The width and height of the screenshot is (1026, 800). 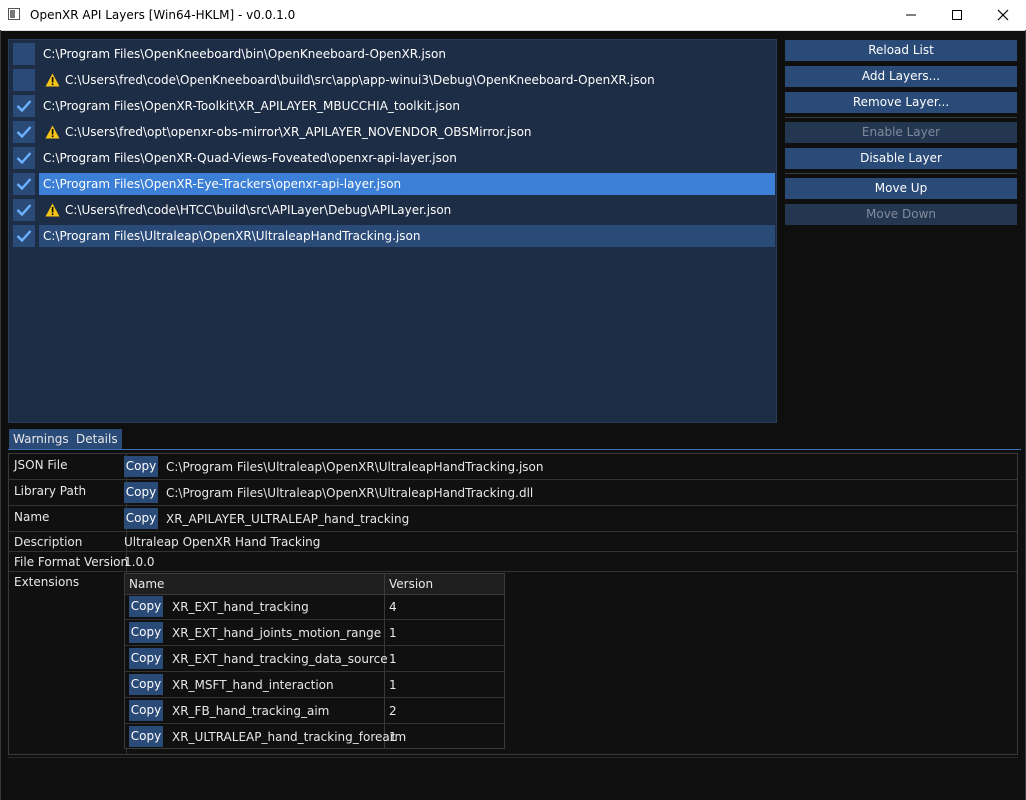 I want to click on minimize-icon, so click(x=911, y=15).